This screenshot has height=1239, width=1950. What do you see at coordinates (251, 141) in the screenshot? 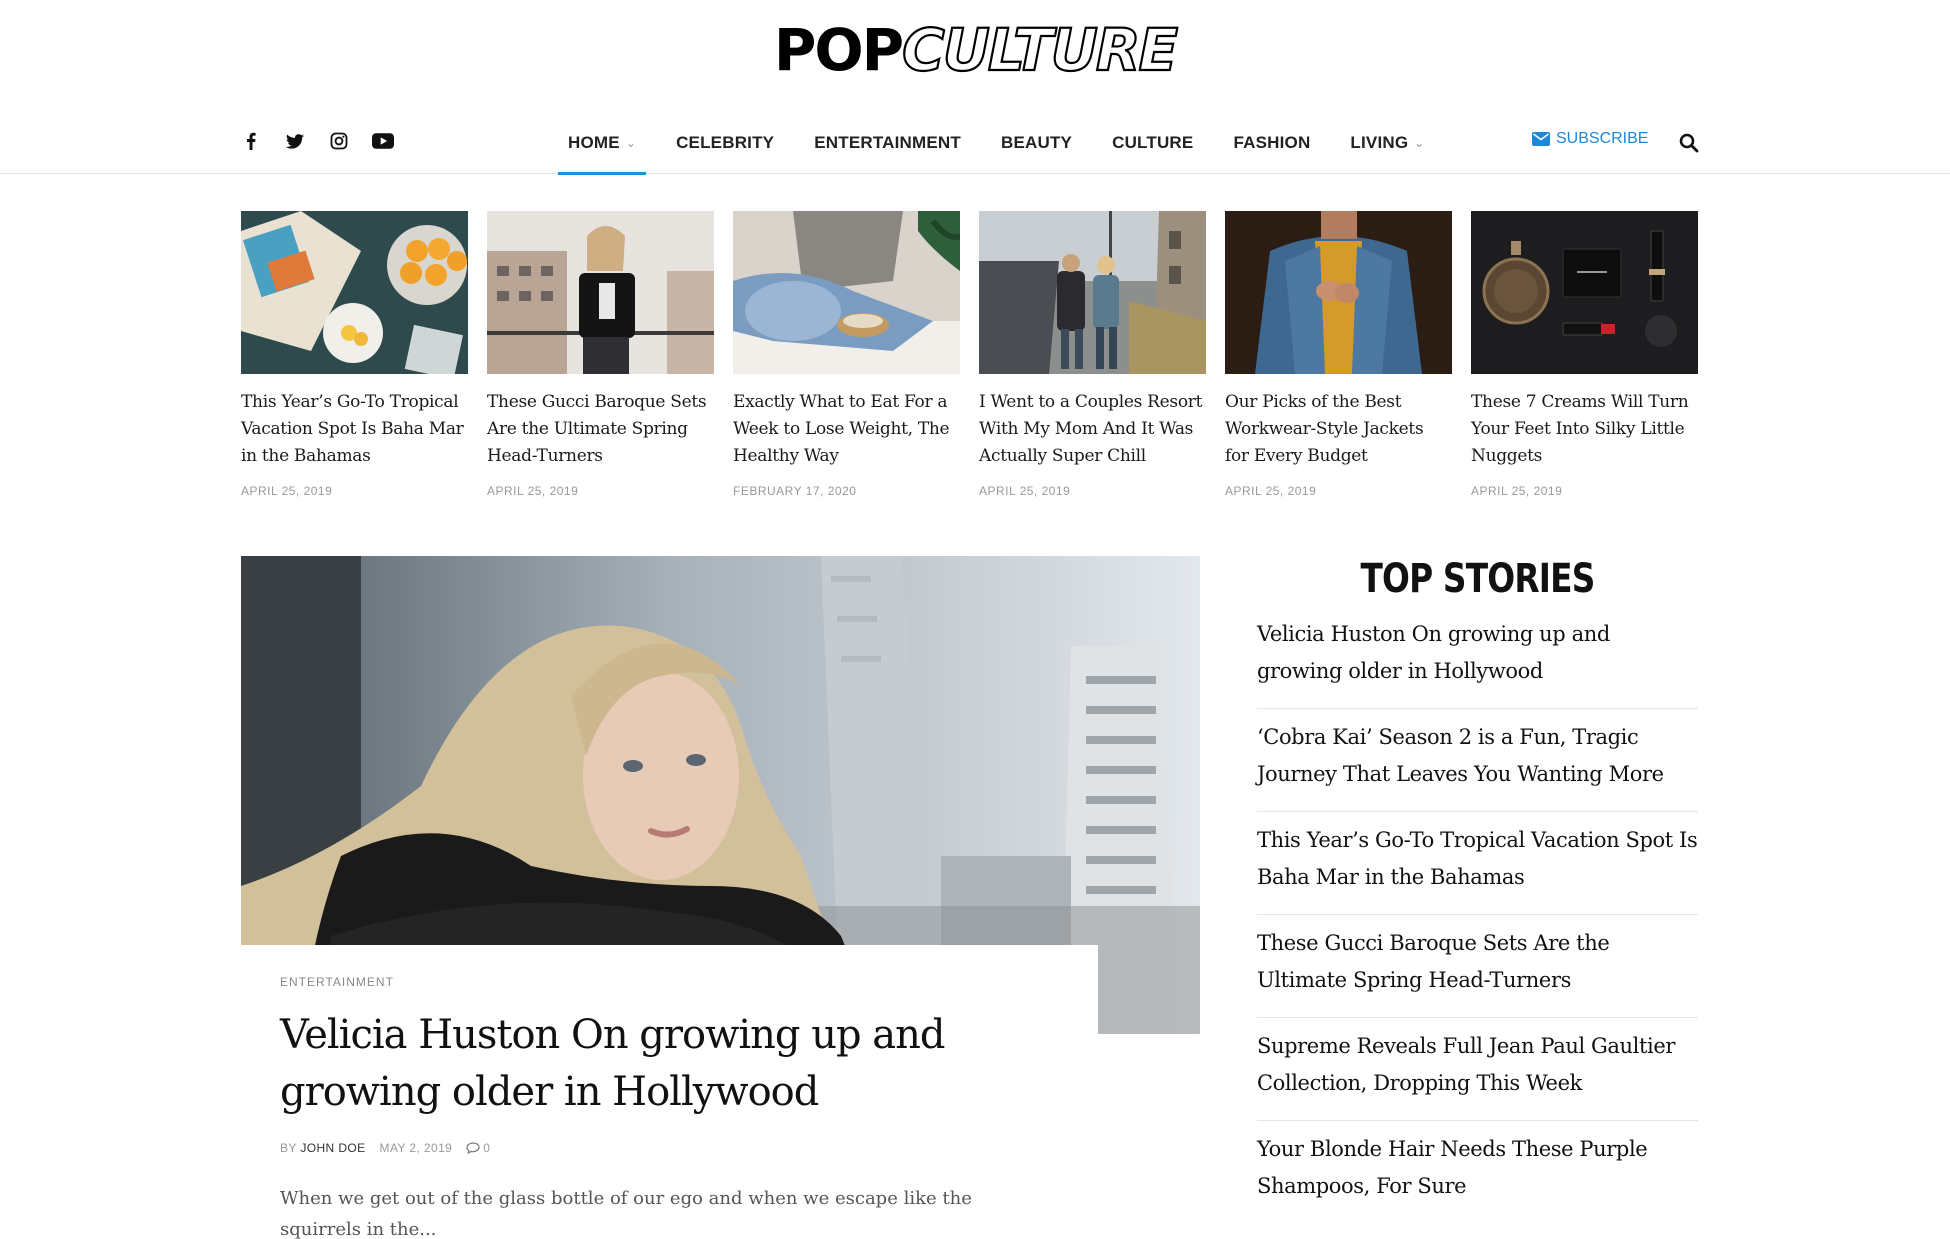
I see `facebook-icon` at bounding box center [251, 141].